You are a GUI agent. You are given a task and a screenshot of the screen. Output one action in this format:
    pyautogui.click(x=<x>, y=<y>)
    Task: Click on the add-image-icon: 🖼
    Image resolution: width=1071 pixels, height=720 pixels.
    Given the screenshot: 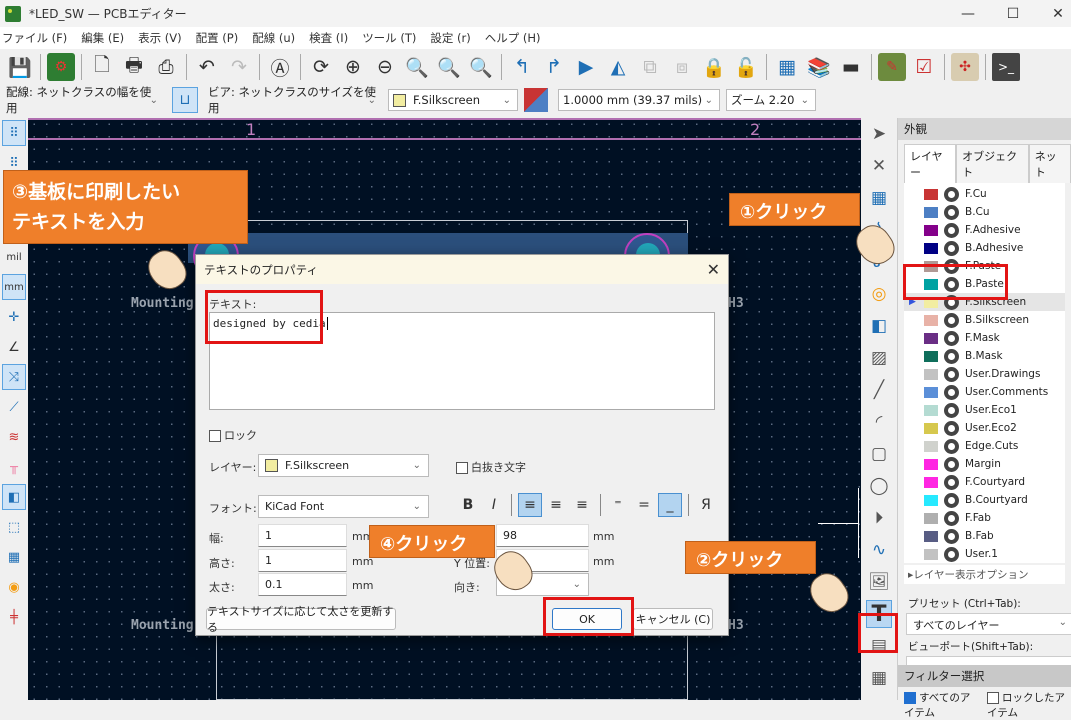 What is the action you would take?
    pyautogui.click(x=879, y=582)
    